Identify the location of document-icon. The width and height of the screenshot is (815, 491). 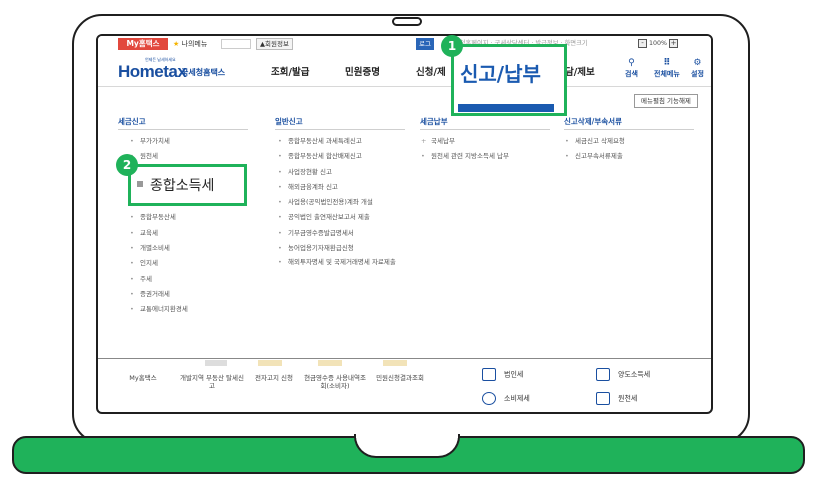
(603, 398).